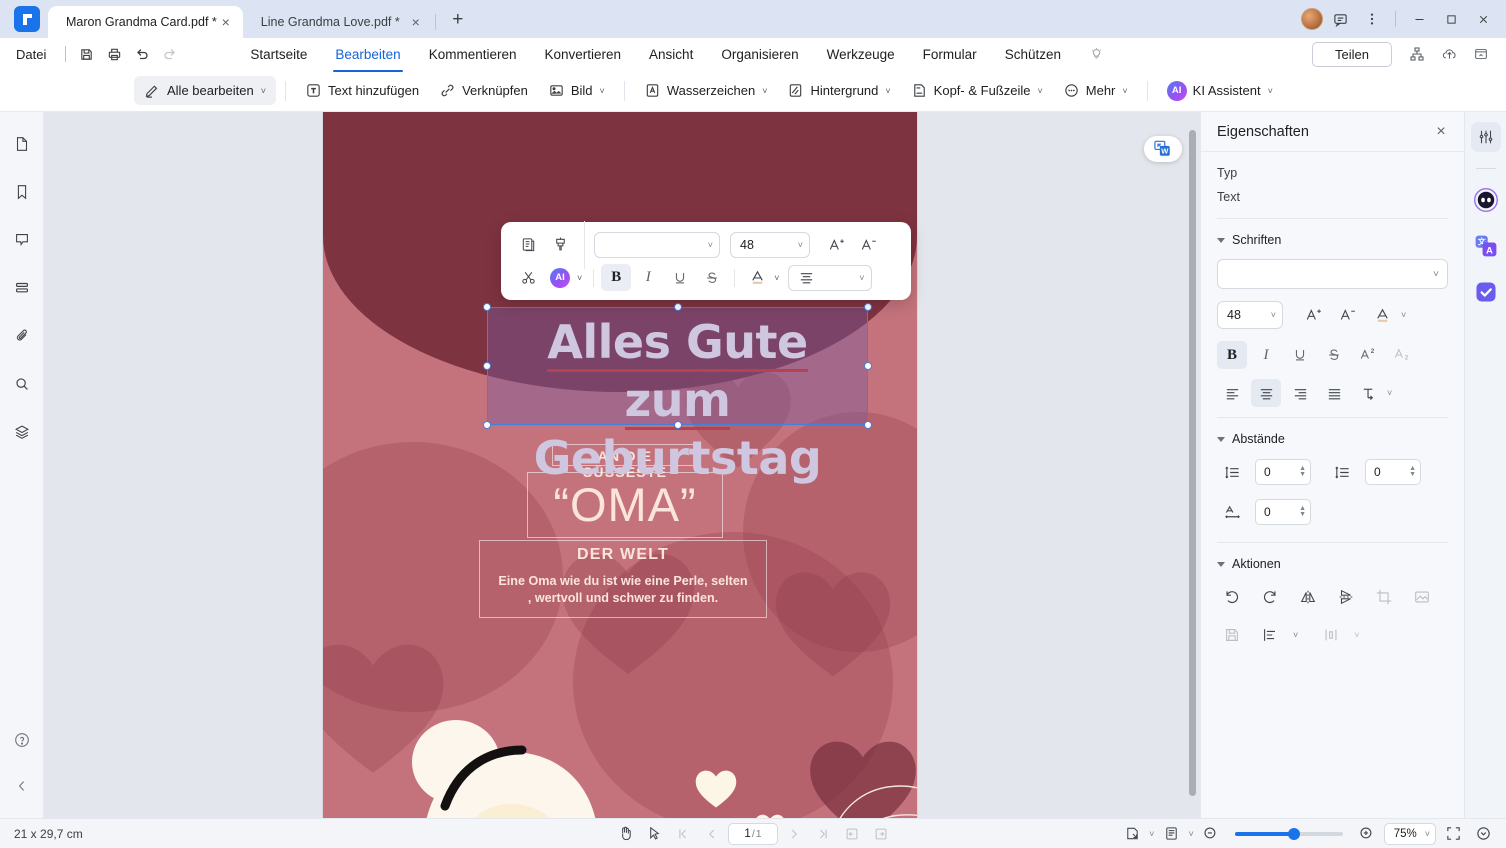  What do you see at coordinates (1486, 292) in the screenshot?
I see `task-check-icon` at bounding box center [1486, 292].